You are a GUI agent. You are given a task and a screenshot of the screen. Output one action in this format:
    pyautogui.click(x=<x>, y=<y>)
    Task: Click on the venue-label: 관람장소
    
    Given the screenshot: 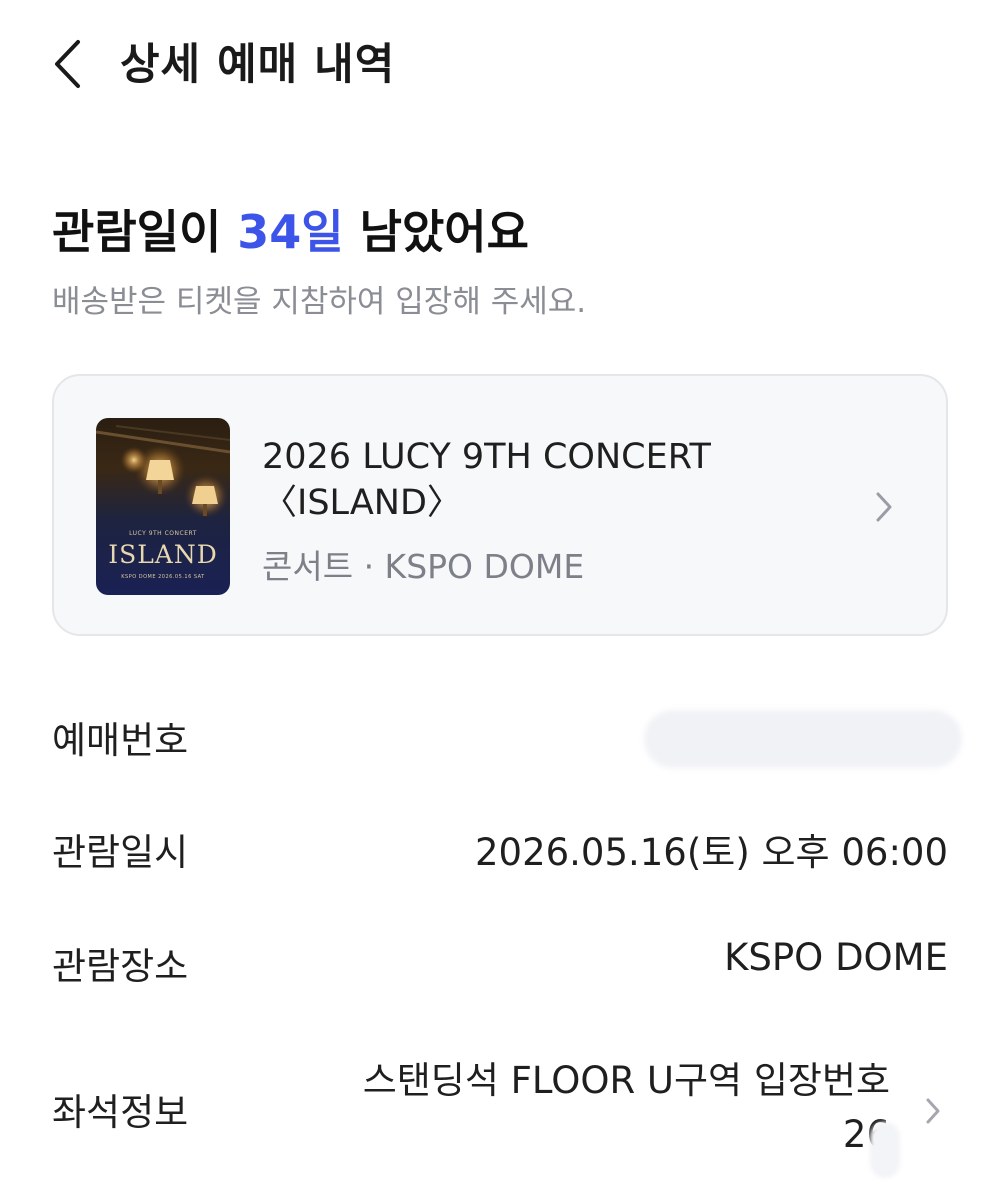 What is the action you would take?
    pyautogui.click(x=120, y=966)
    